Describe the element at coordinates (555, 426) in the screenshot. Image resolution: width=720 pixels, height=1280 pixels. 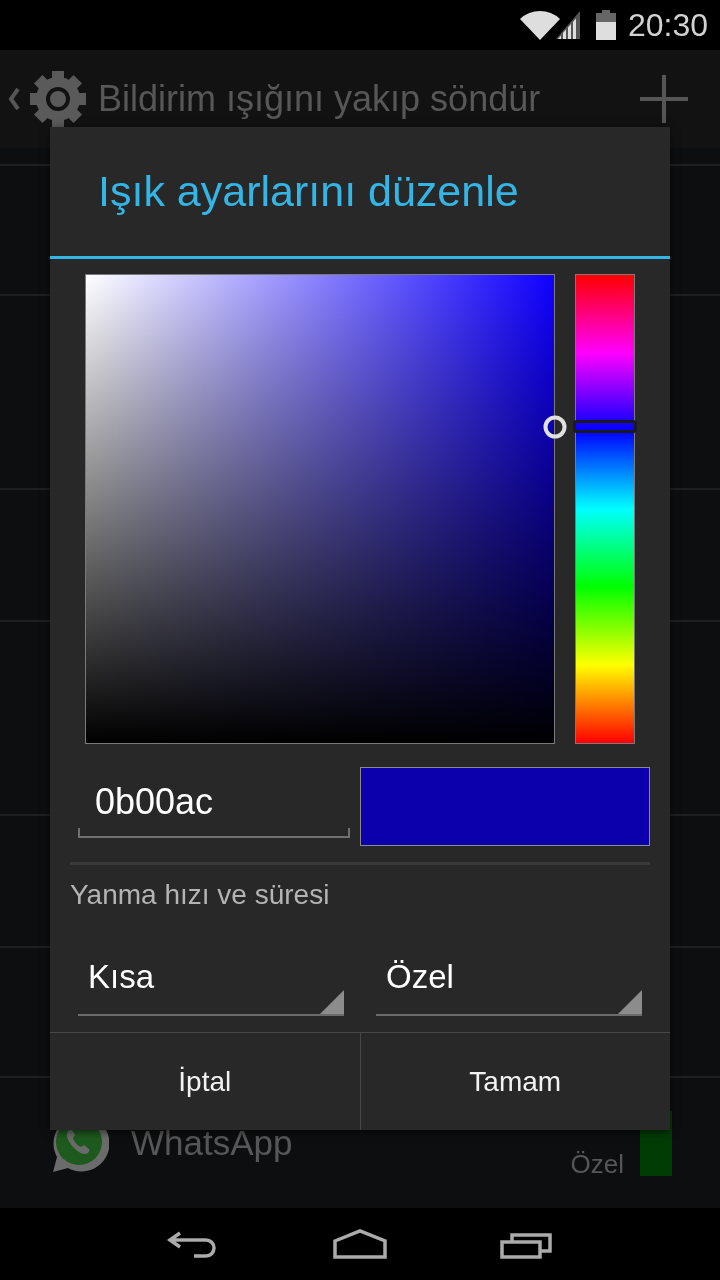
I see `picker-ring-icon` at that location.